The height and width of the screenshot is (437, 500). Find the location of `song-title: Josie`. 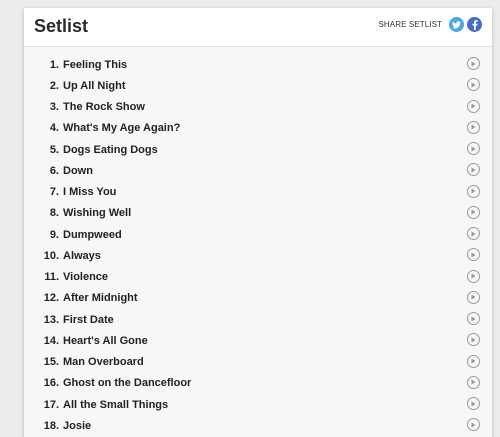

song-title: Josie is located at coordinates (77, 426).